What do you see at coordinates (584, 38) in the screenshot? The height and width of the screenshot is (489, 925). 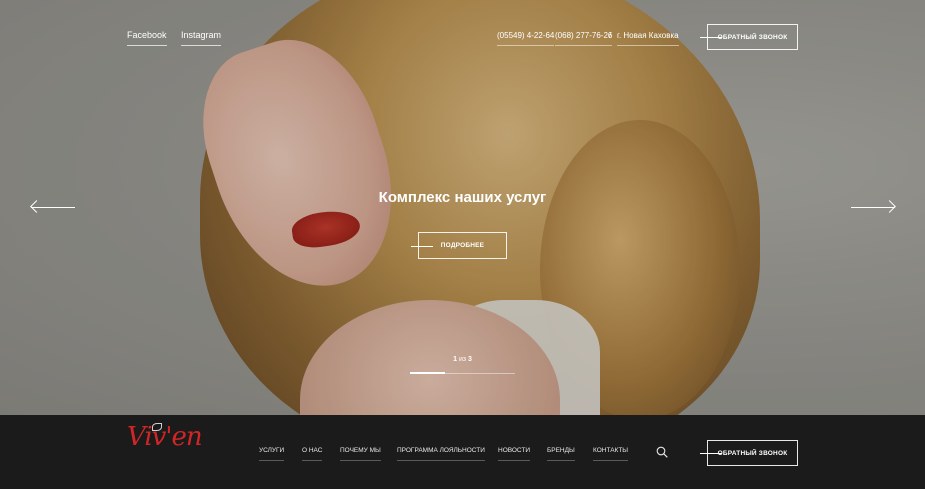 I see `phone-2: (068) 277-76-26` at bounding box center [584, 38].